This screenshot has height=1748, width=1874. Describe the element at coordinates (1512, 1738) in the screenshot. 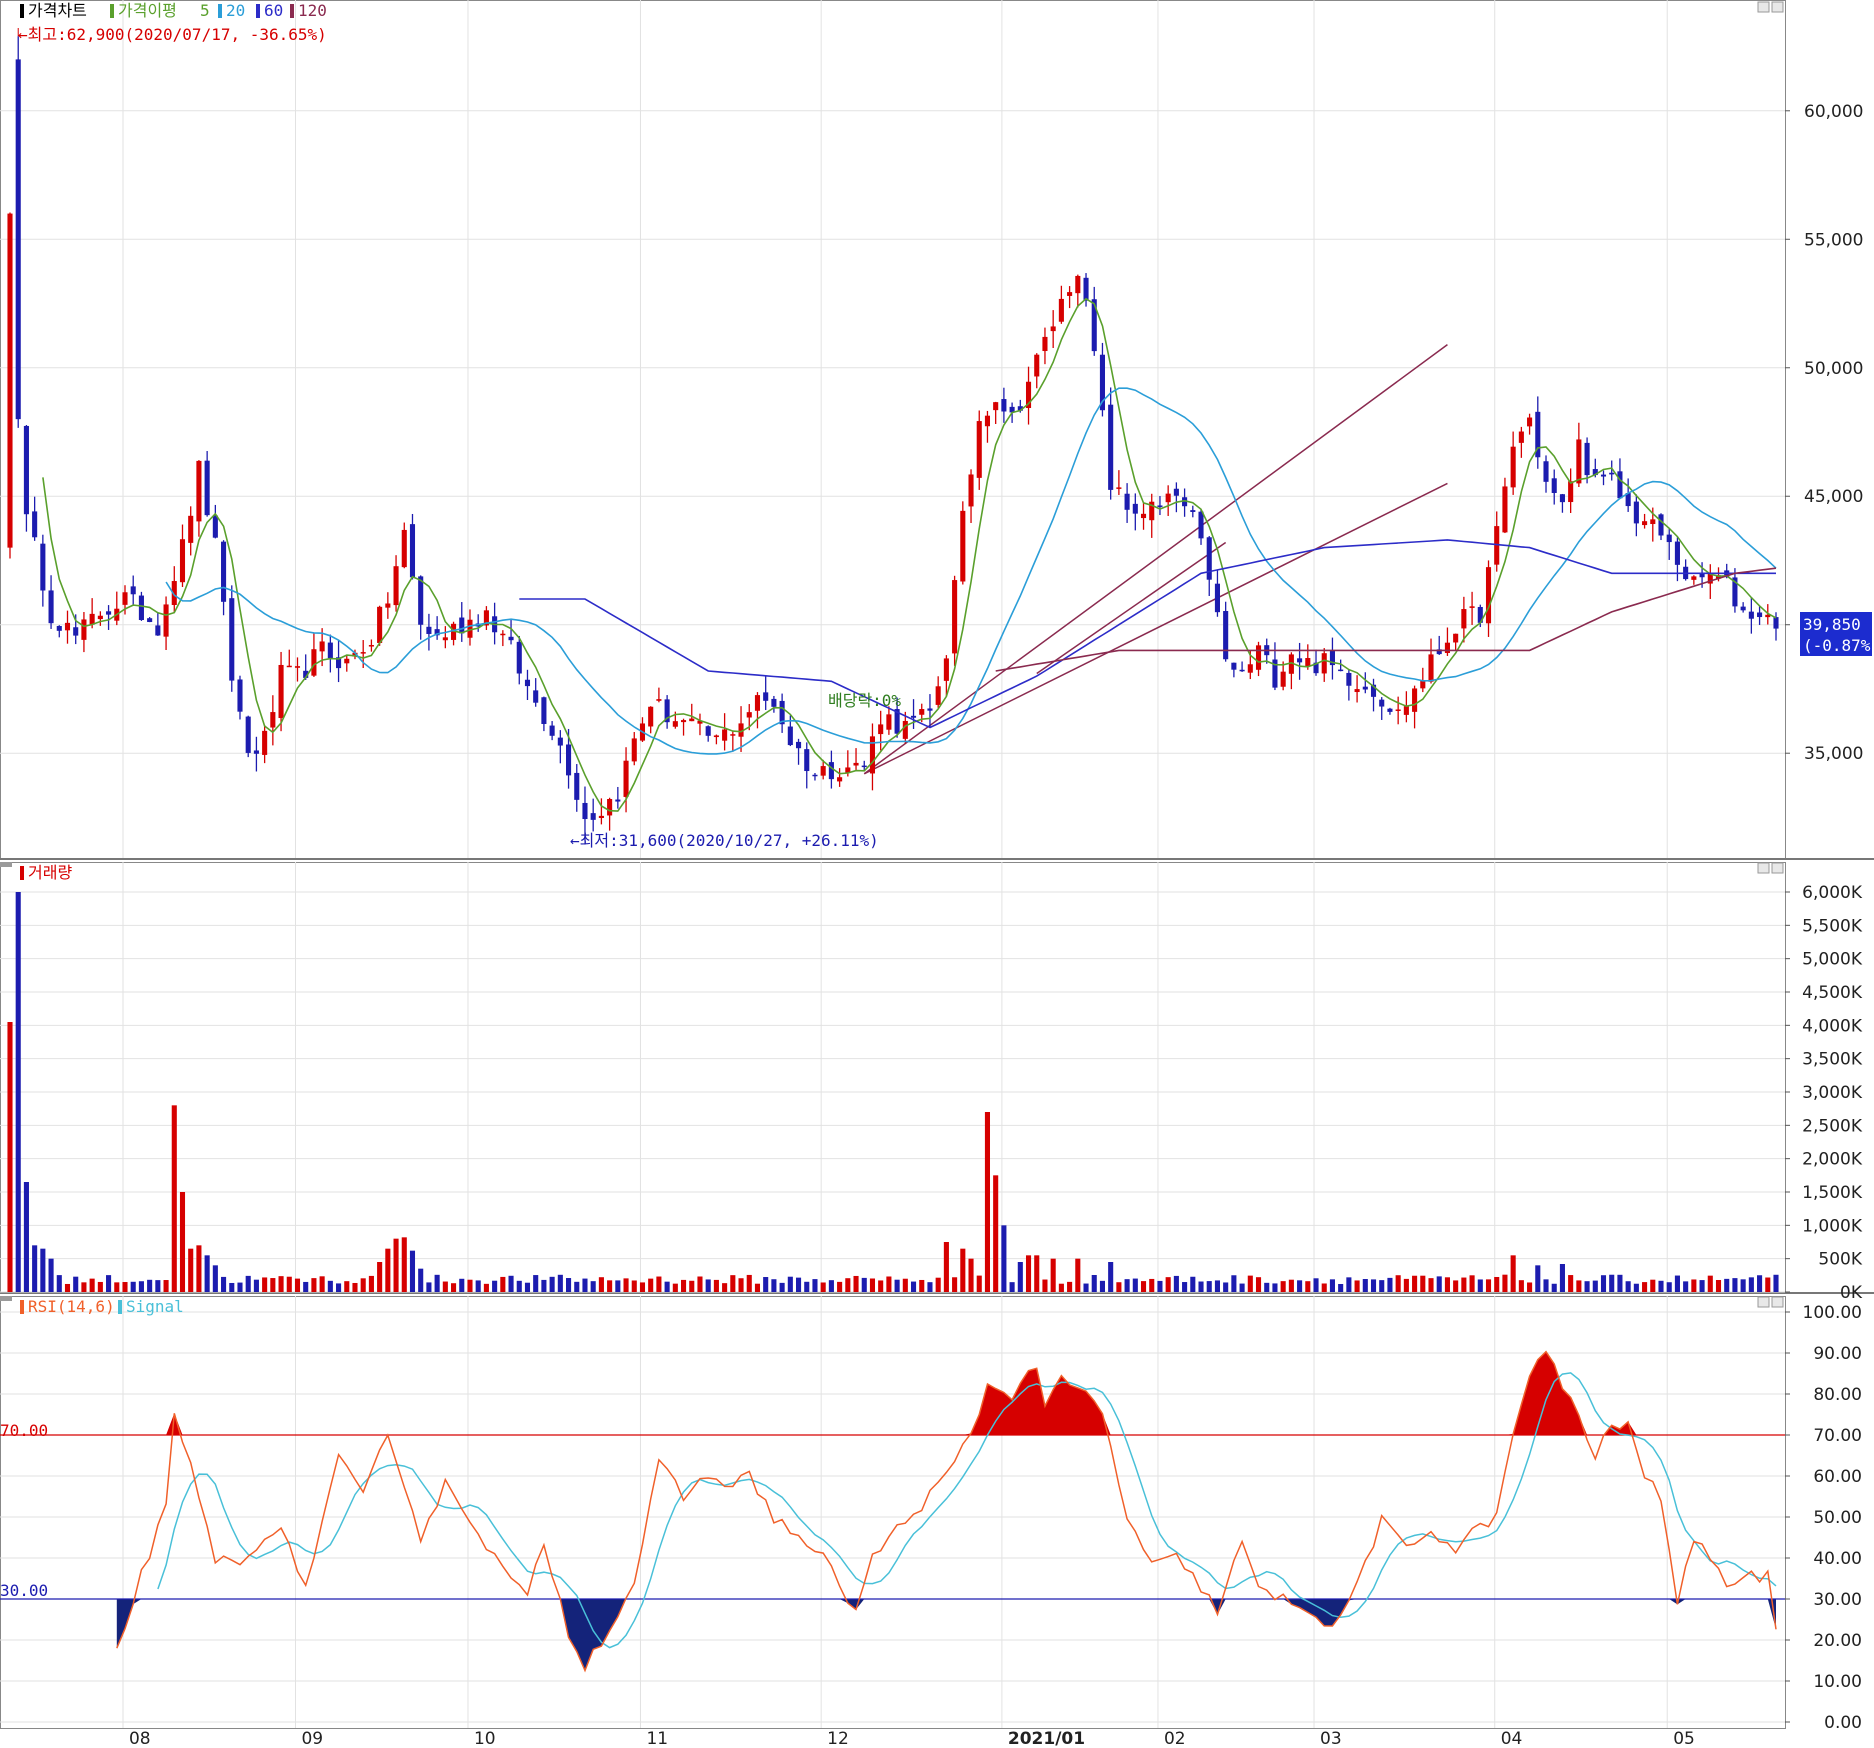

I see `x-axis-label: 04` at that location.